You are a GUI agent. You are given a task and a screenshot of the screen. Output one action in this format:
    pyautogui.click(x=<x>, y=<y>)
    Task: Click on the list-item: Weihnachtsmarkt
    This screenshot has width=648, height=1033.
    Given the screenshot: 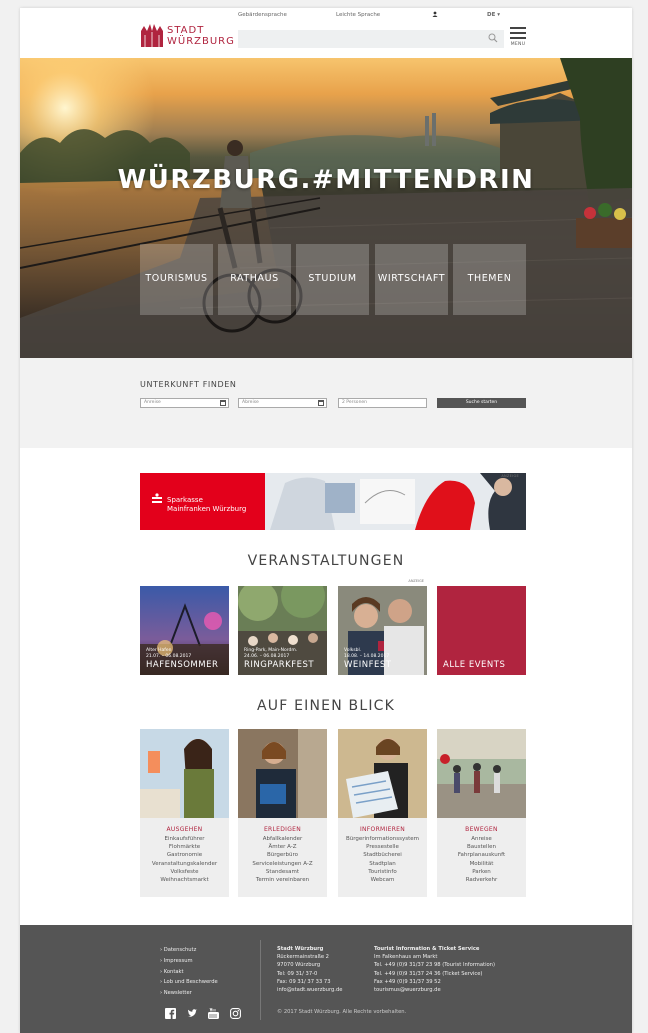 What is the action you would take?
    pyautogui.click(x=184, y=880)
    